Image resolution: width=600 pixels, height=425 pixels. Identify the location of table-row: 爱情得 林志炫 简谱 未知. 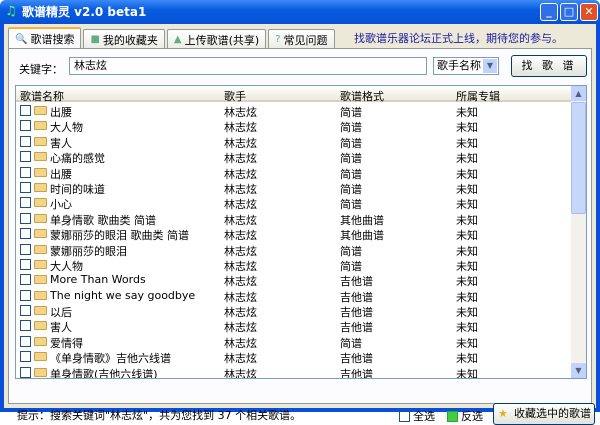
(294, 342).